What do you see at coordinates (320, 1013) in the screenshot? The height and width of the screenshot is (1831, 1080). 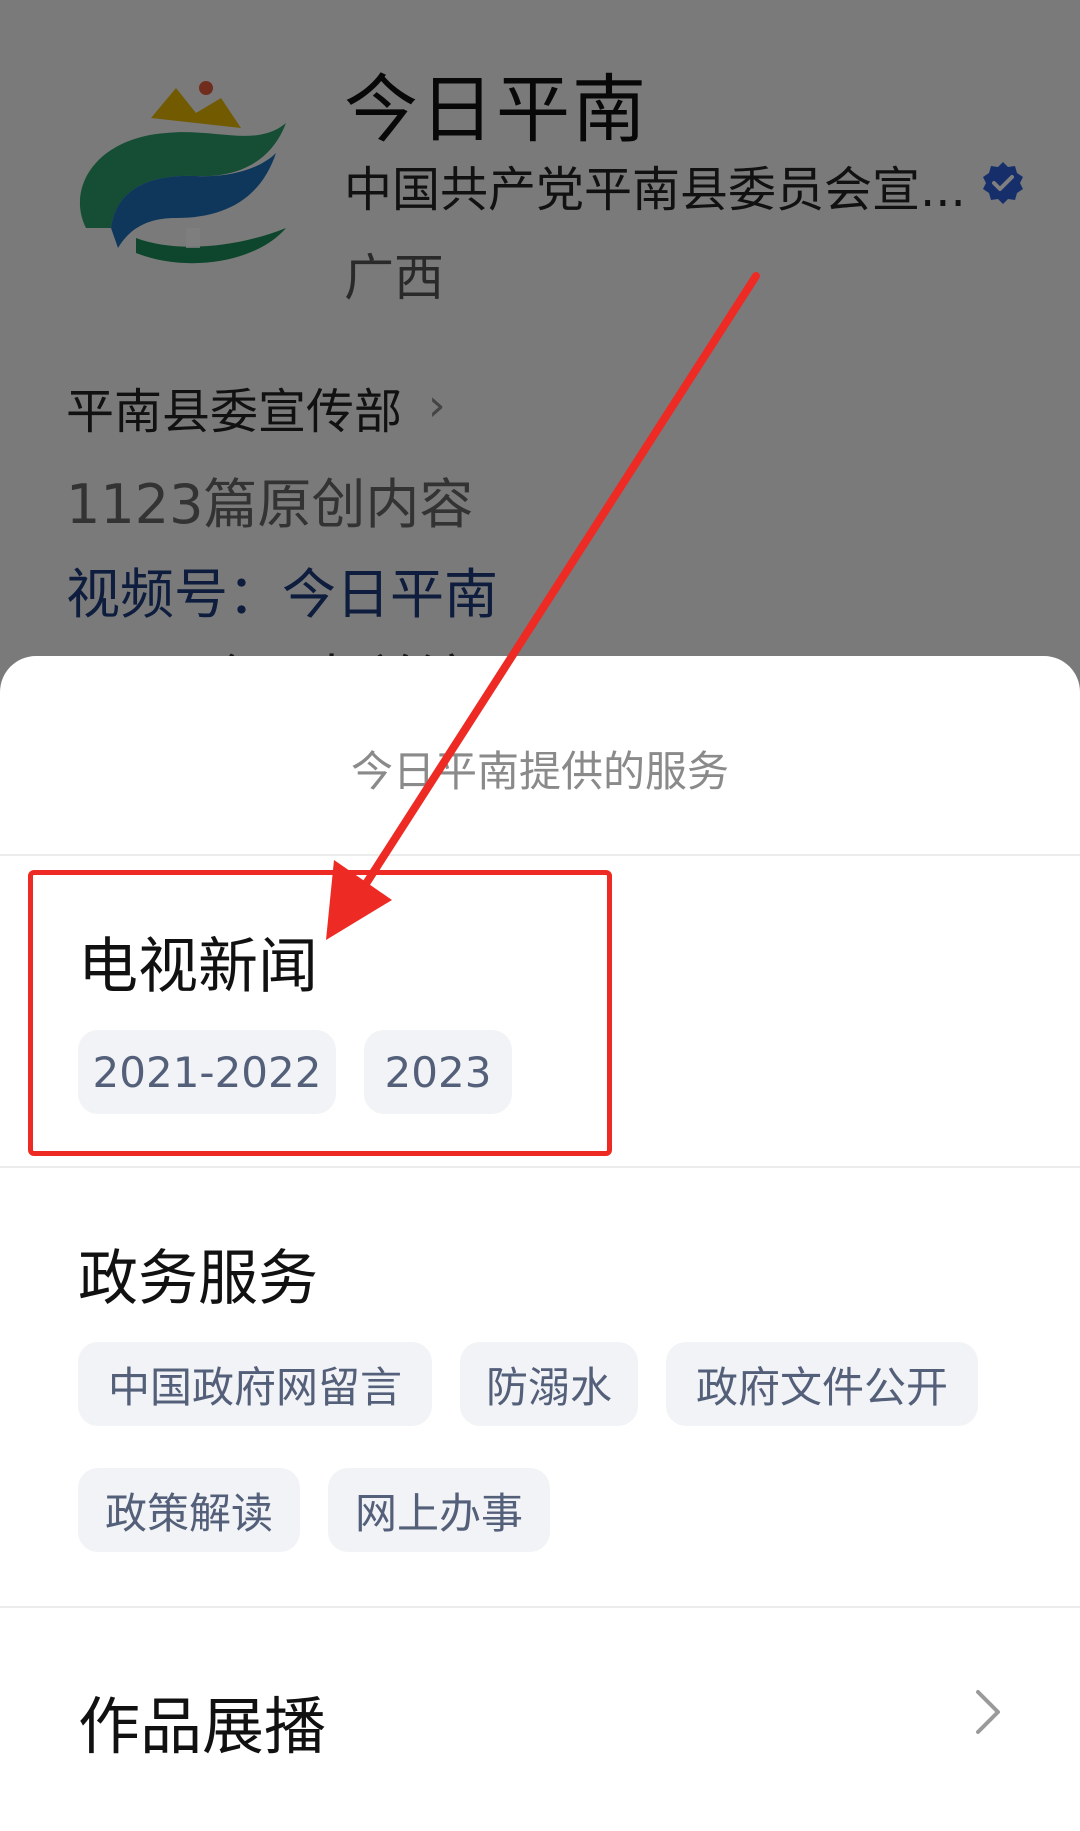 I see `annotation-highlight-box` at bounding box center [320, 1013].